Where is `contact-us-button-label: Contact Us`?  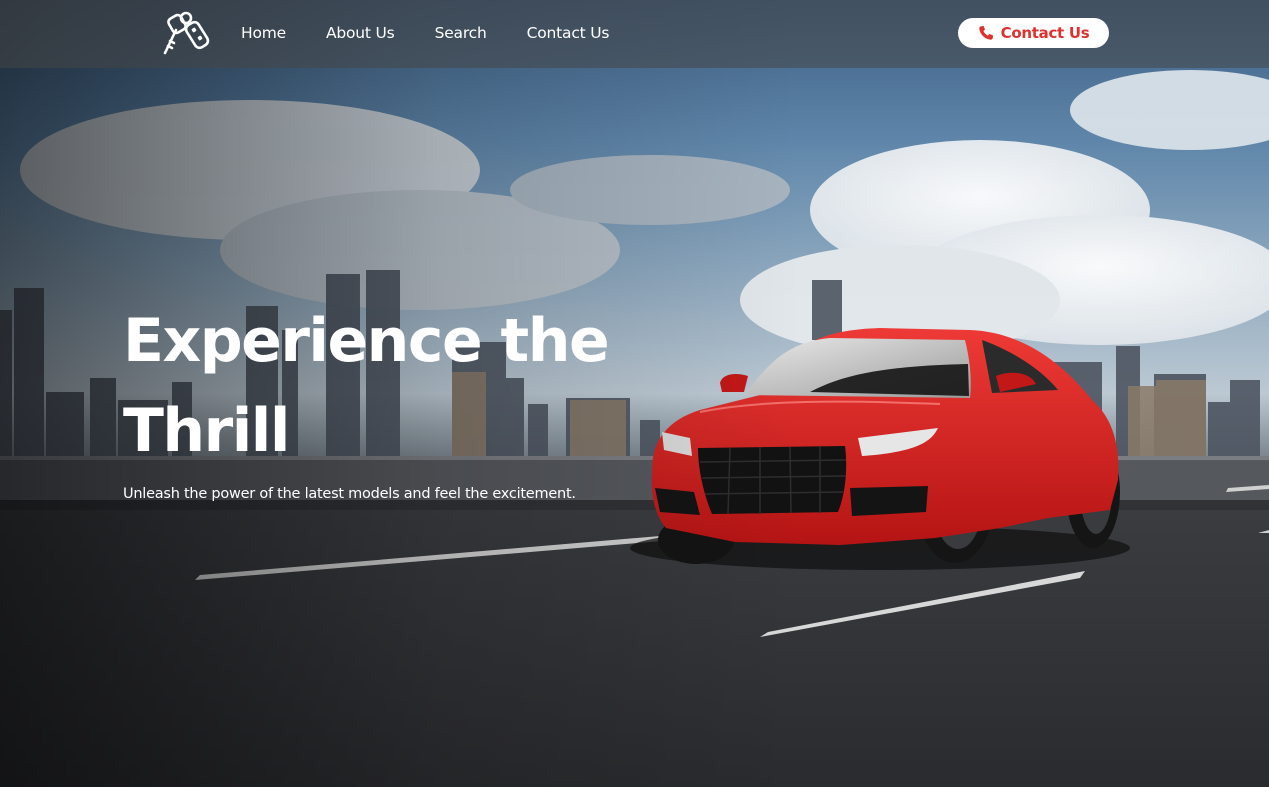
contact-us-button-label: Contact Us is located at coordinates (1045, 33).